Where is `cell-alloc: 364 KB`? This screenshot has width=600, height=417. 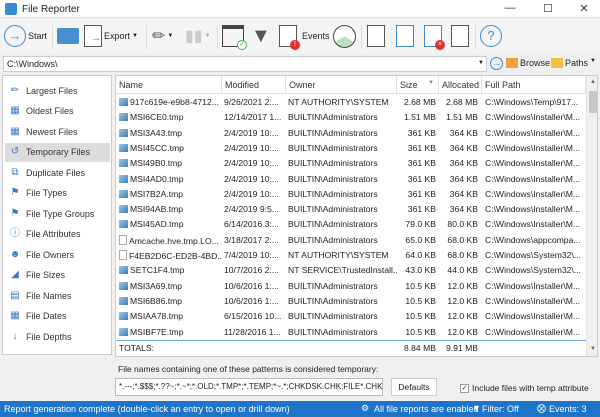
cell-alloc: 364 KB is located at coordinates (458, 148).